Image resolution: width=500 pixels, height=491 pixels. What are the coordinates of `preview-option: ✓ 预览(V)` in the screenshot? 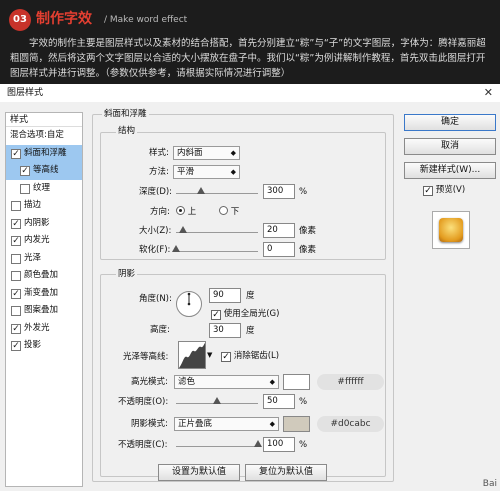 It's located at (444, 190).